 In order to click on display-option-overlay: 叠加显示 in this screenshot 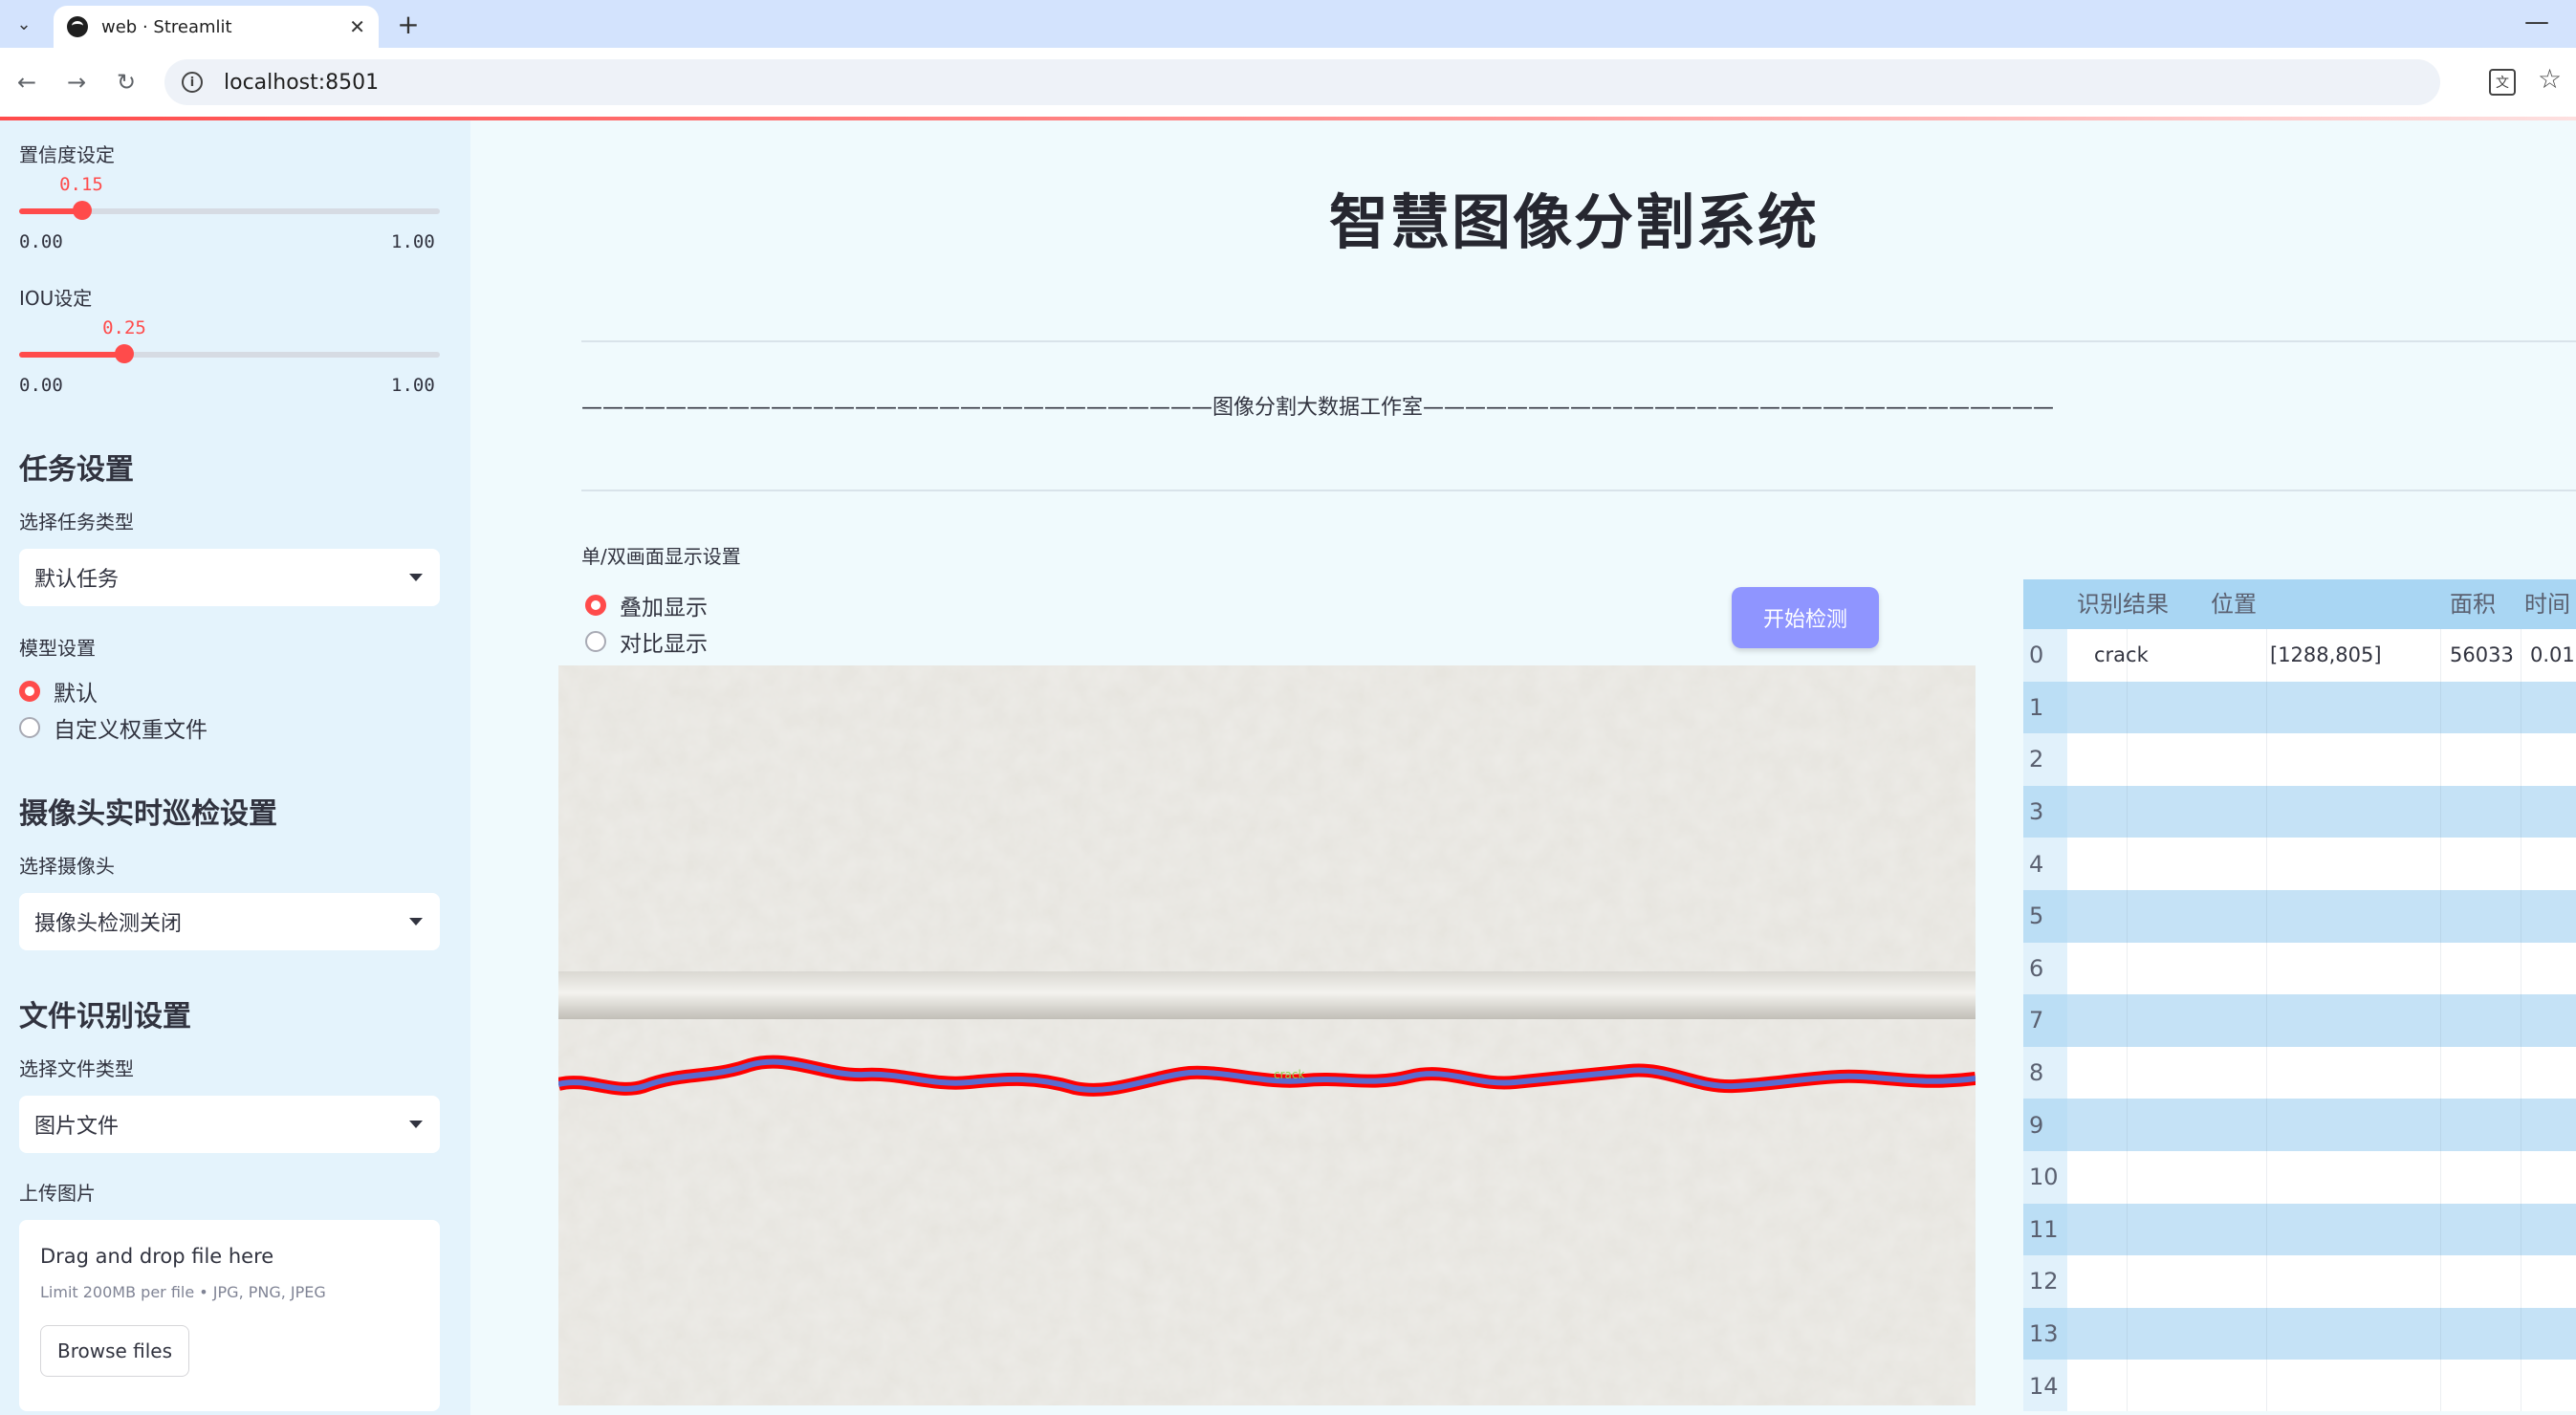, I will do `click(646, 605)`.